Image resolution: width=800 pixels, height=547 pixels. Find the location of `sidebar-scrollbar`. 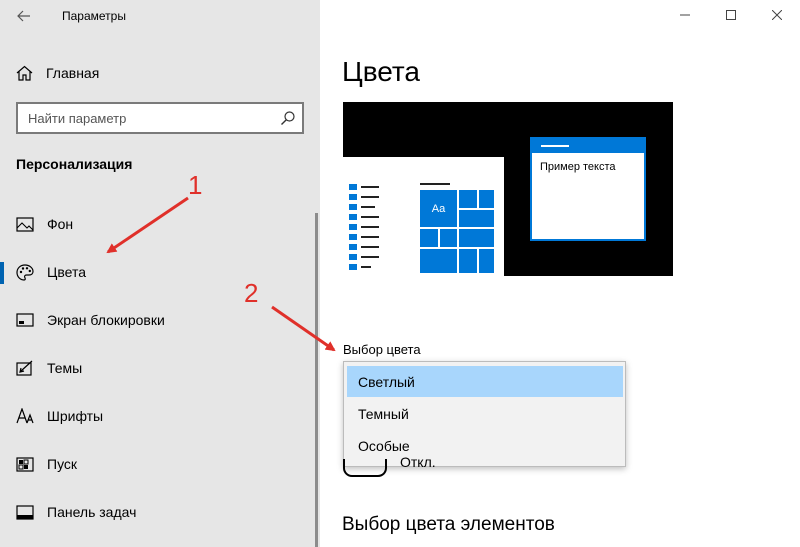

sidebar-scrollbar is located at coordinates (316, 380).